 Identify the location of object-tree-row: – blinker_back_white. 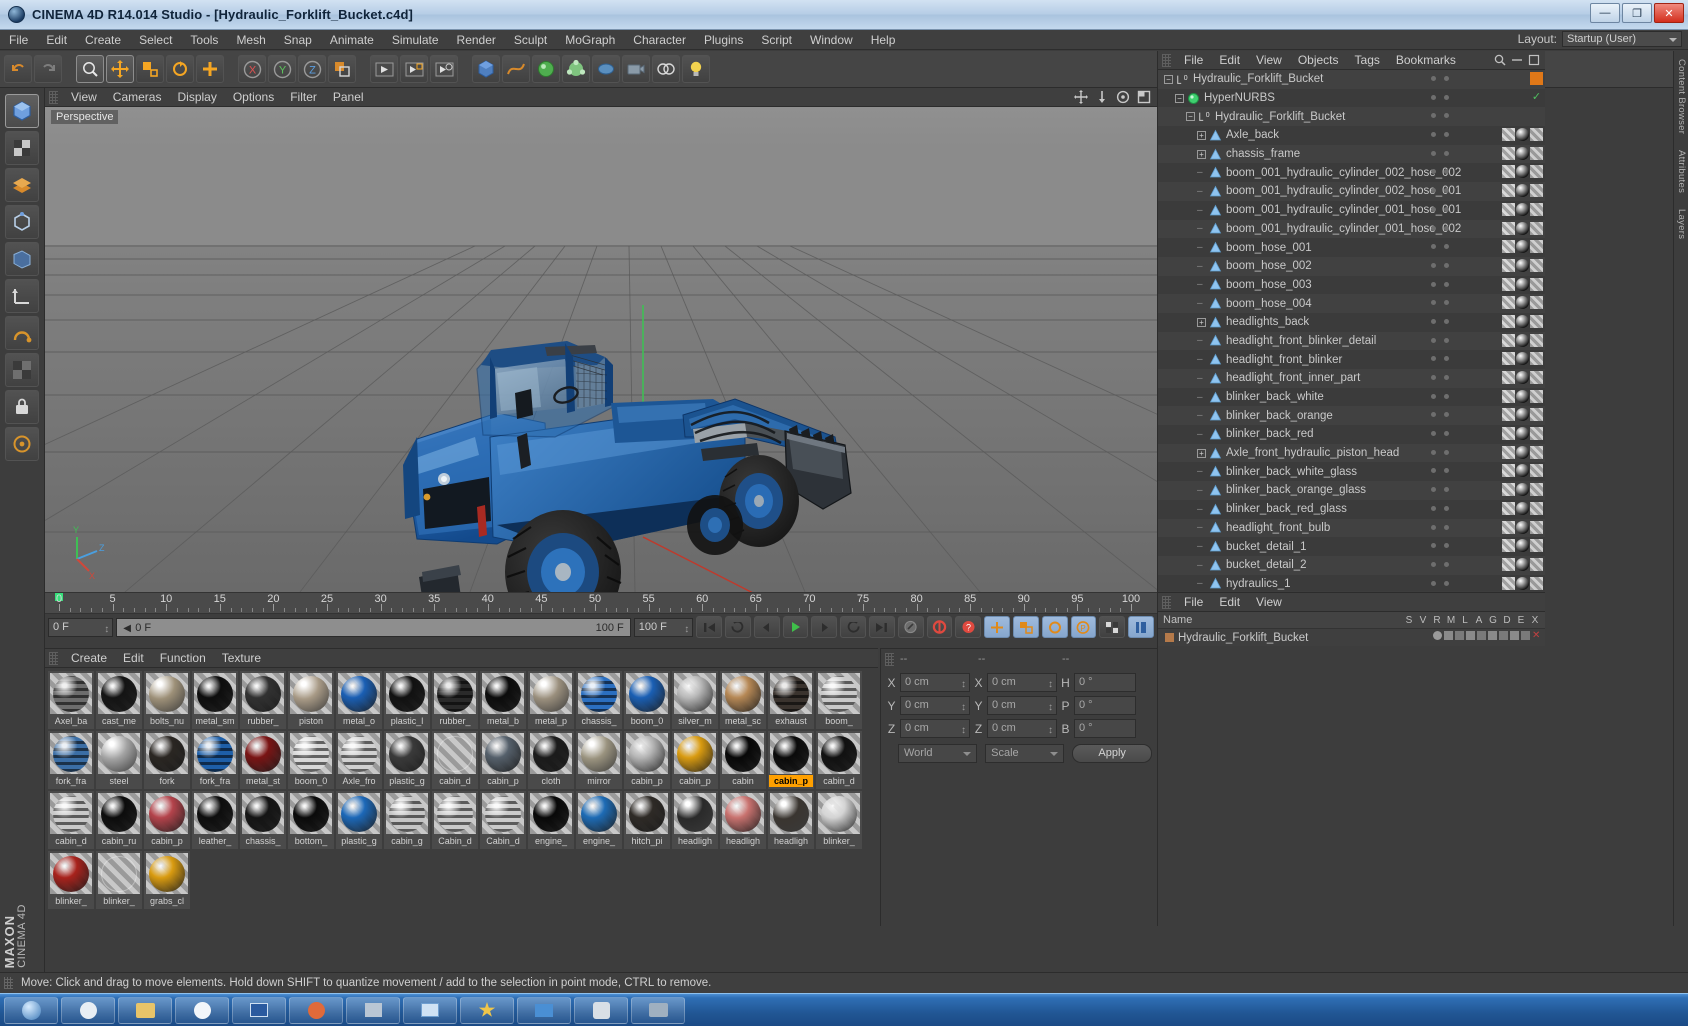
(1351, 397).